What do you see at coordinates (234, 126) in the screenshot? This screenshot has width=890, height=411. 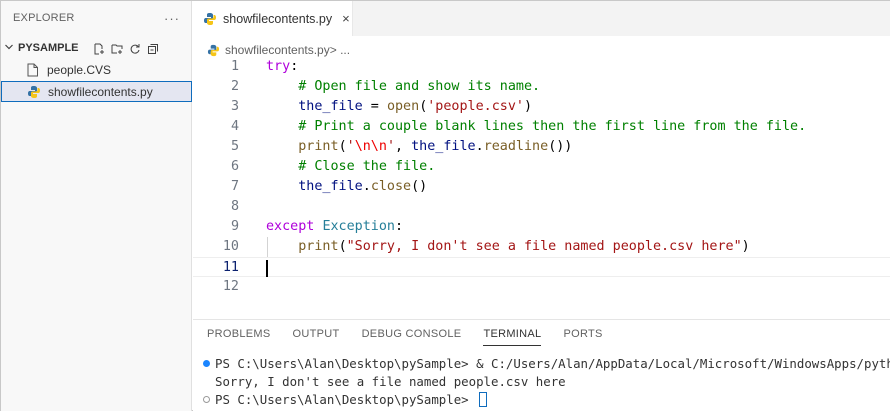 I see `line-number: 4` at bounding box center [234, 126].